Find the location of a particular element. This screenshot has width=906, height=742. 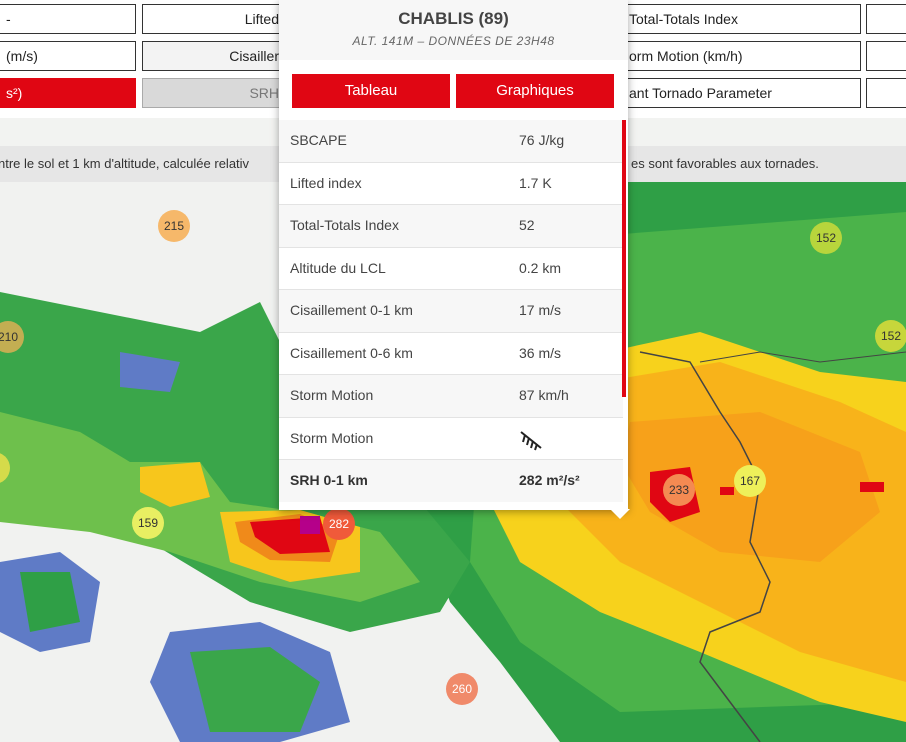

description-right-text: es sont favorables aux tornades. is located at coordinates (725, 163).